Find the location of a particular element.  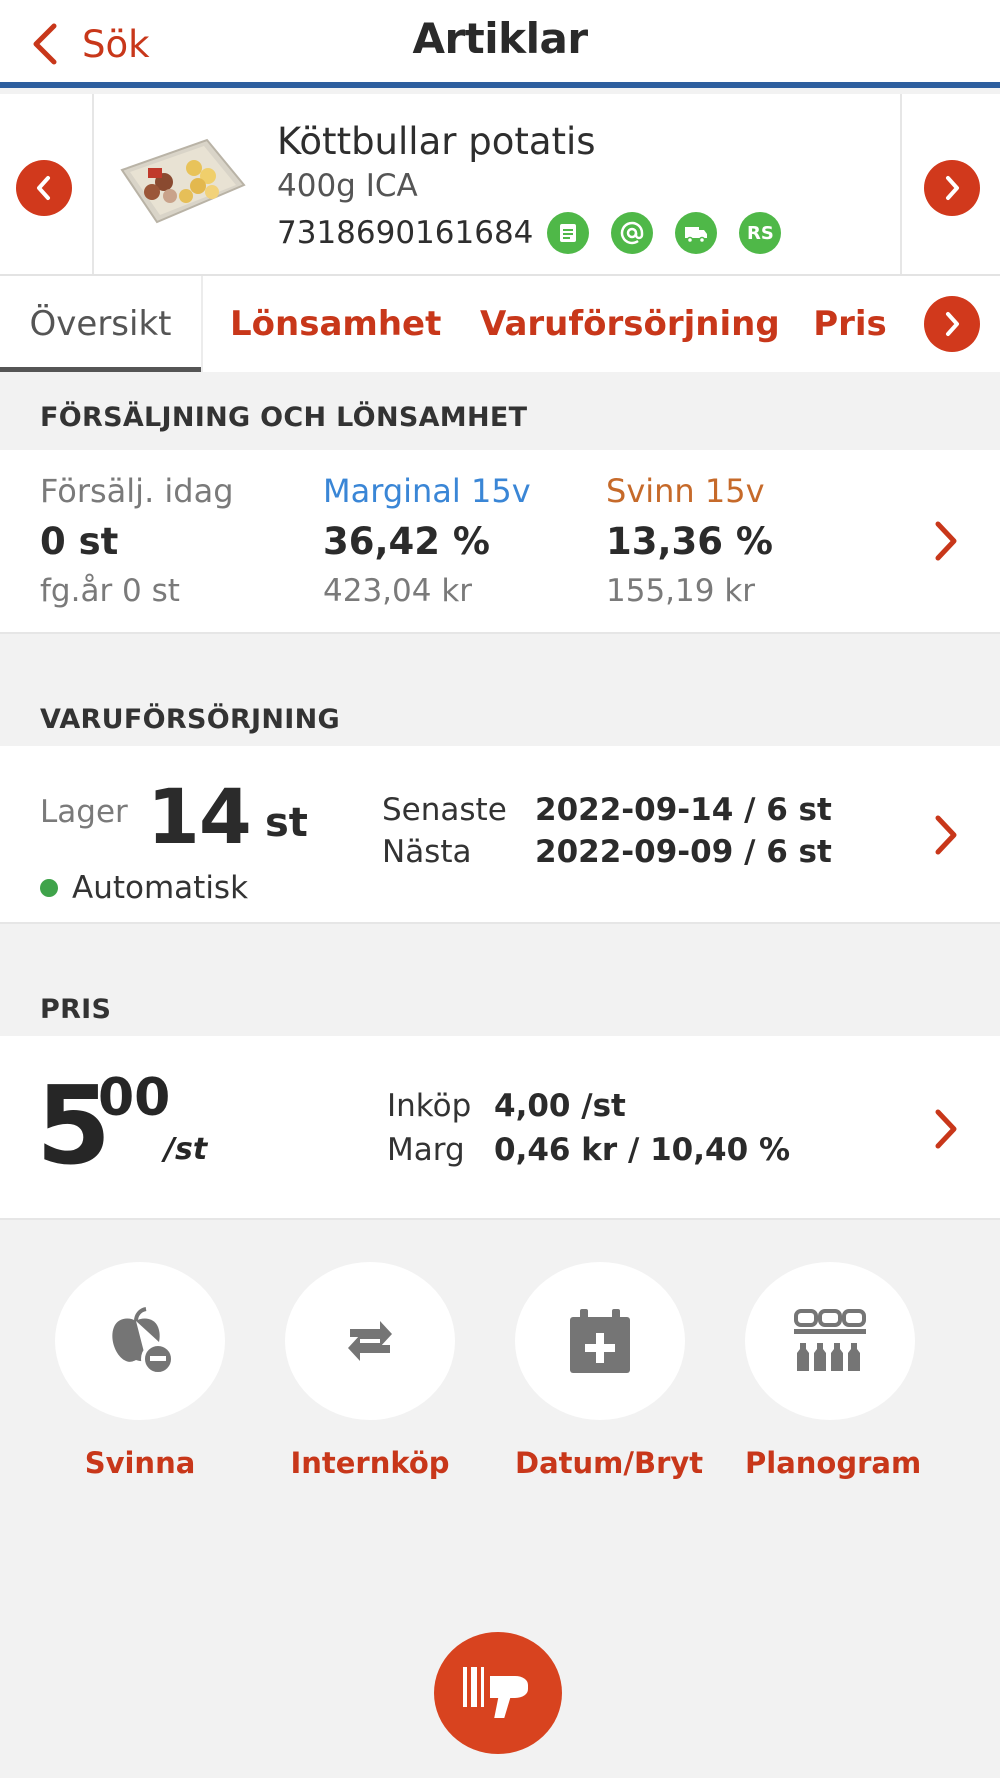

tab-lonsamhet: Lönsamhet is located at coordinates (335, 324).